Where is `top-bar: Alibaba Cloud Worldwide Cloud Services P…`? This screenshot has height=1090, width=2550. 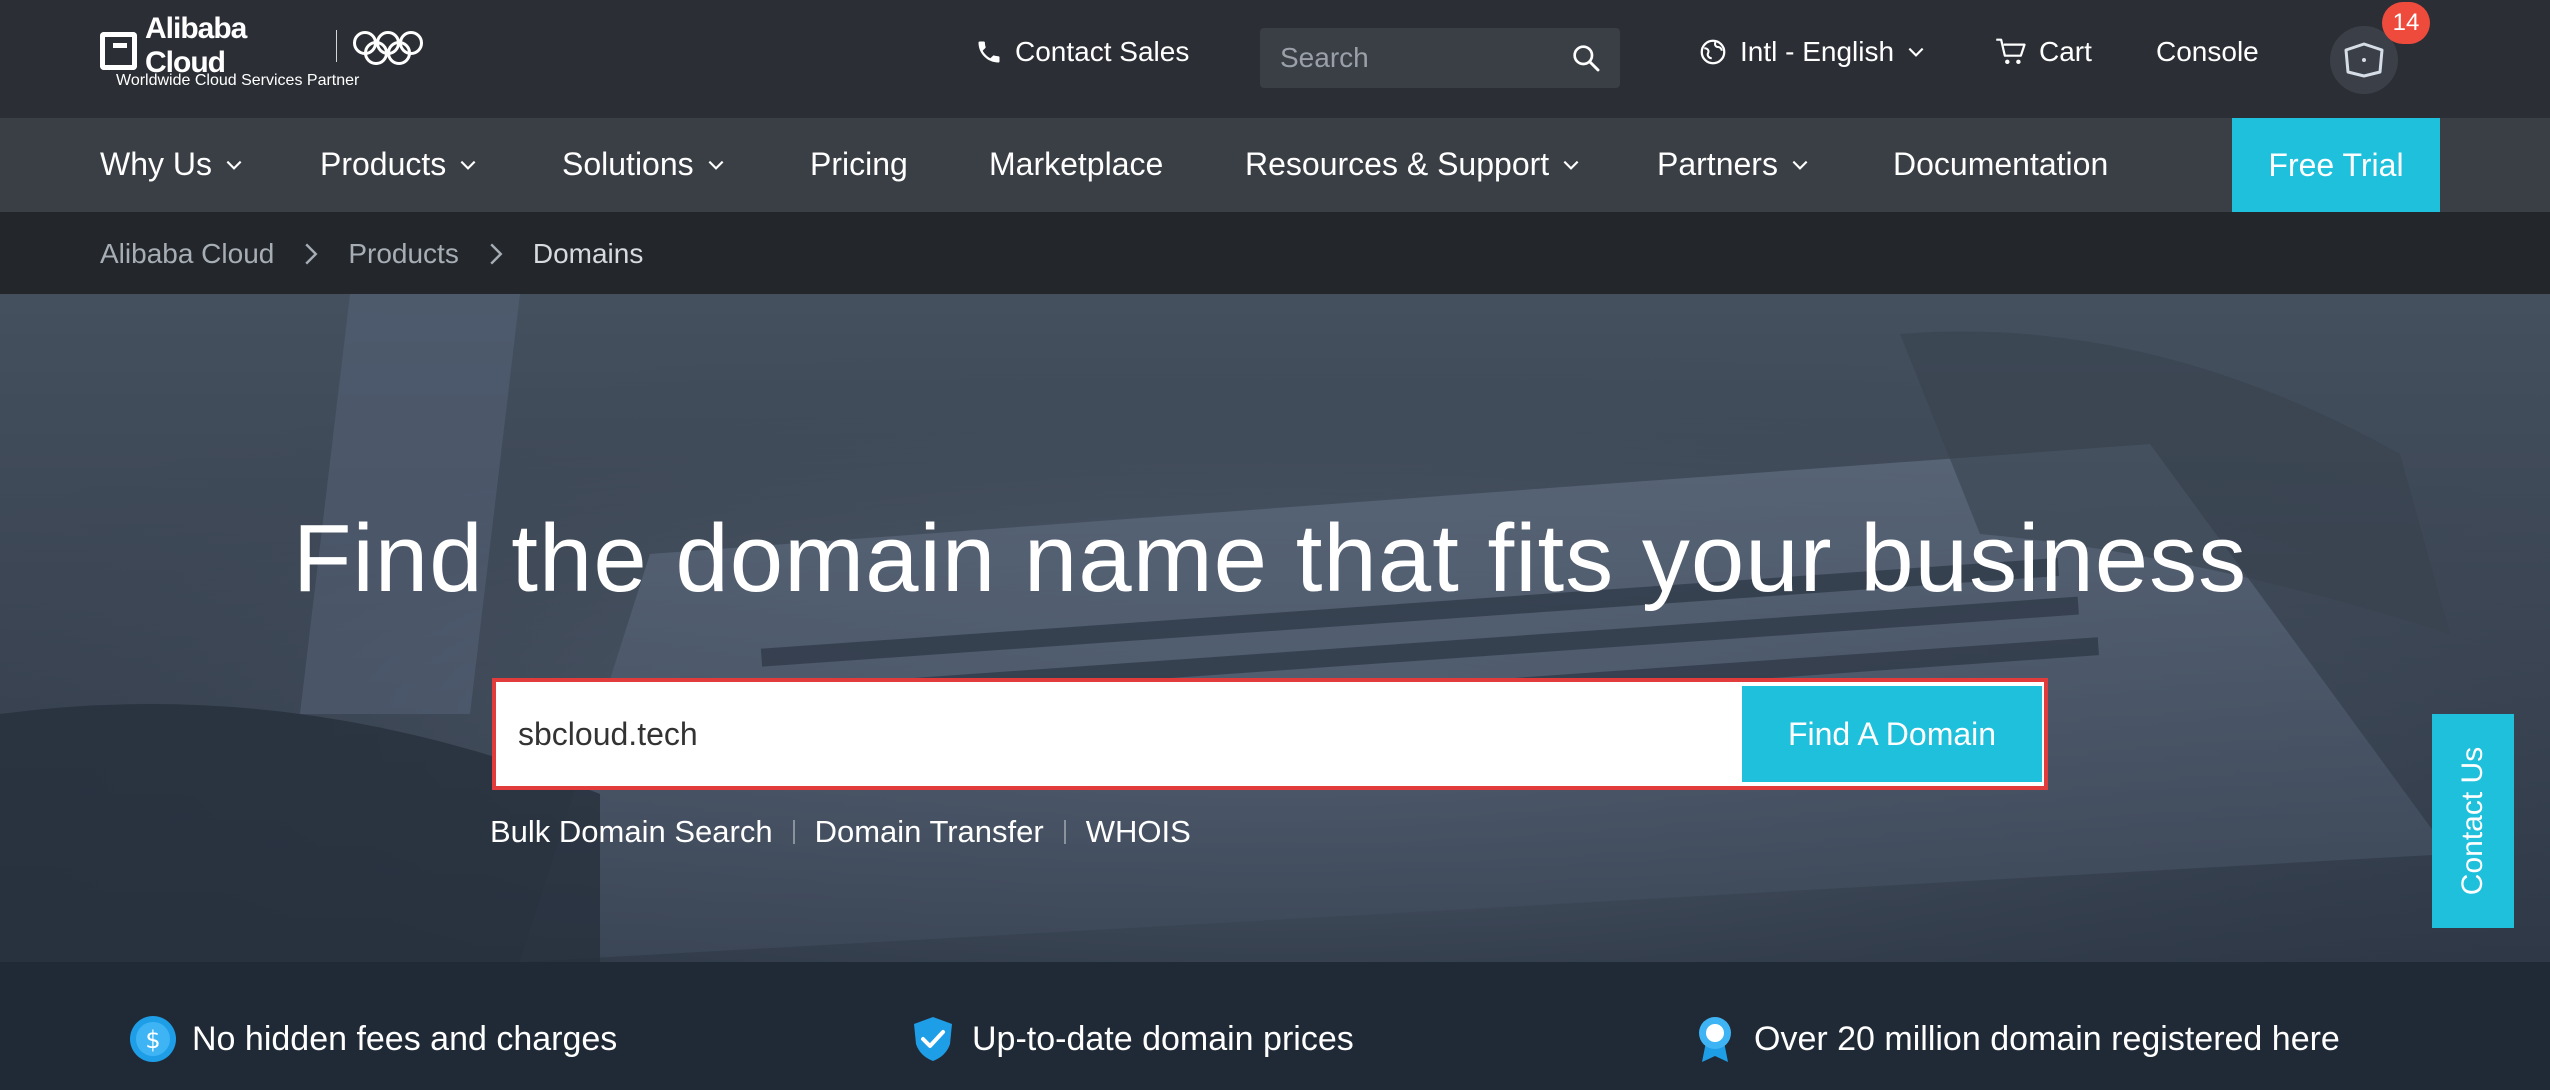 top-bar: Alibaba Cloud Worldwide Cloud Services P… is located at coordinates (1275, 59).